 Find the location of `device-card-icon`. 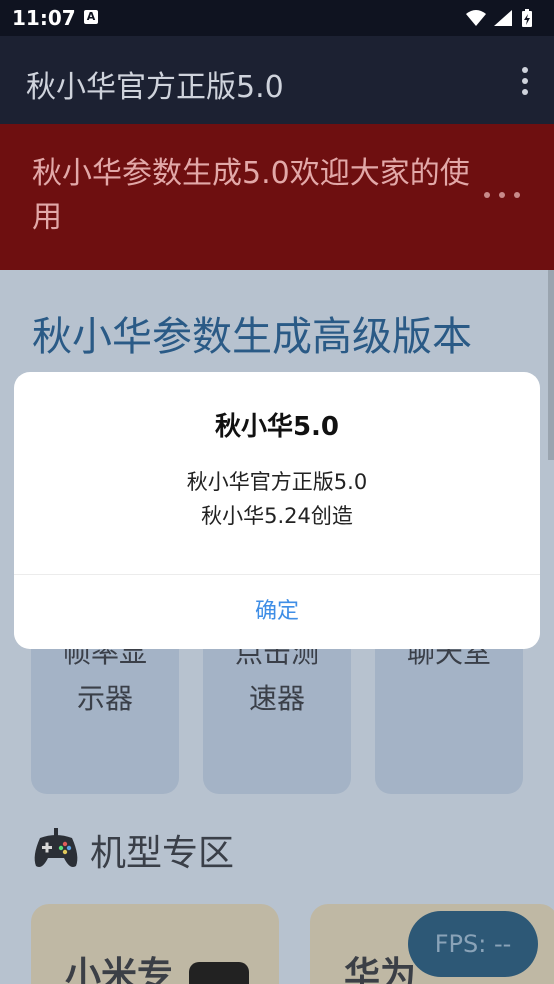

device-card-icon is located at coordinates (219, 973).